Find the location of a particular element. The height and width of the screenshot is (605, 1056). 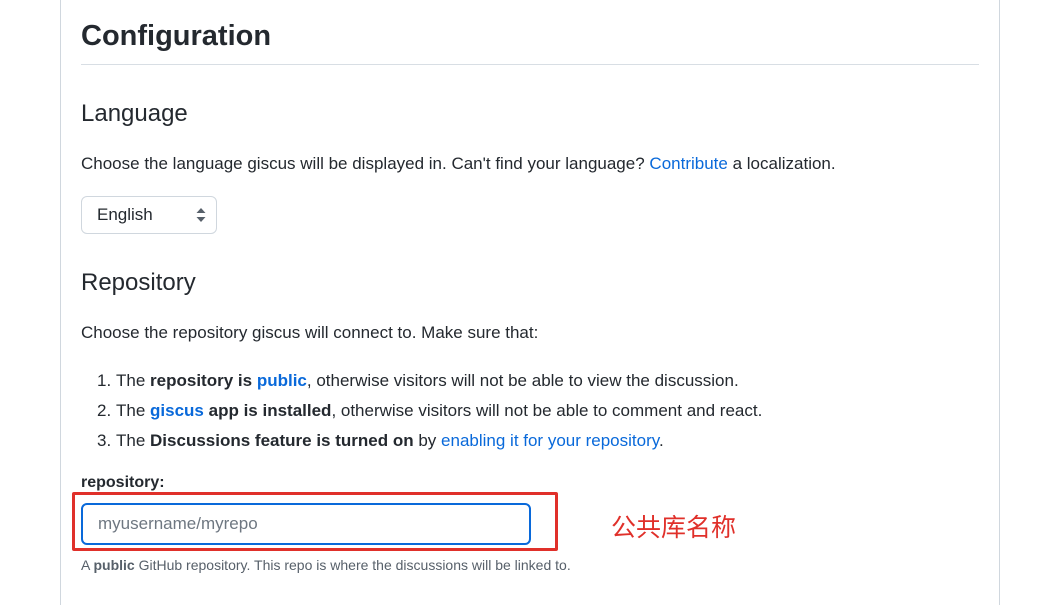

repository-input is located at coordinates (306, 524).